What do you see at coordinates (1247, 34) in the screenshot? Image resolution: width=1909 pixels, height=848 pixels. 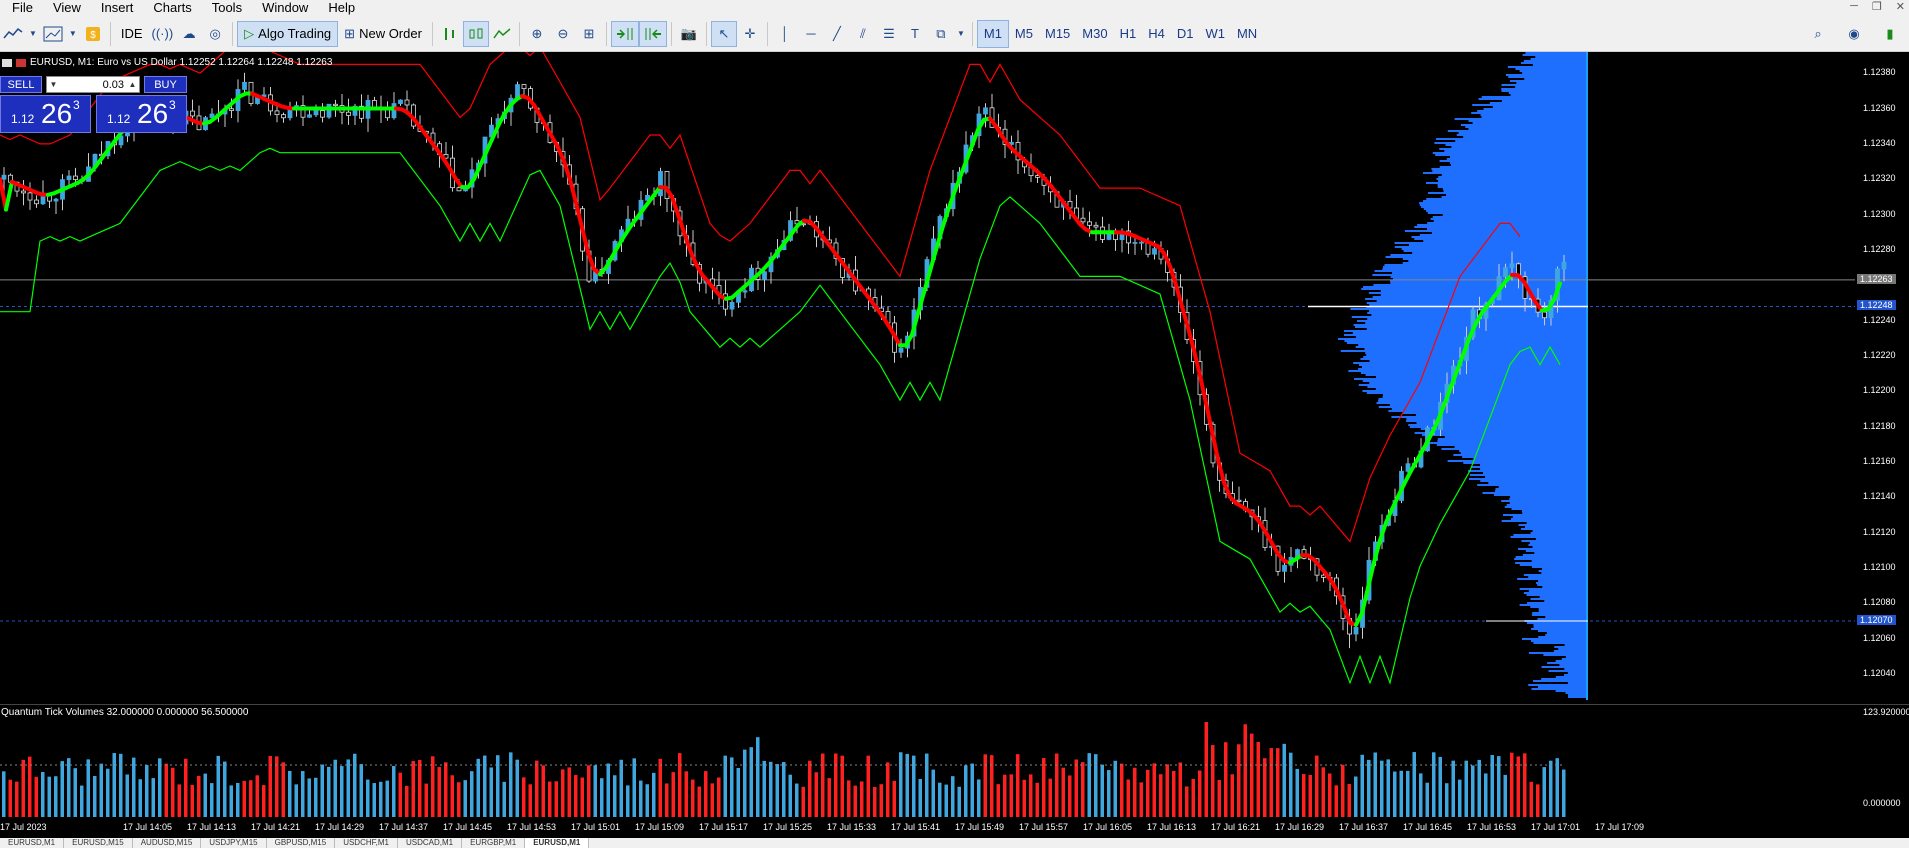 I see `timeframe-mn: MN` at bounding box center [1247, 34].